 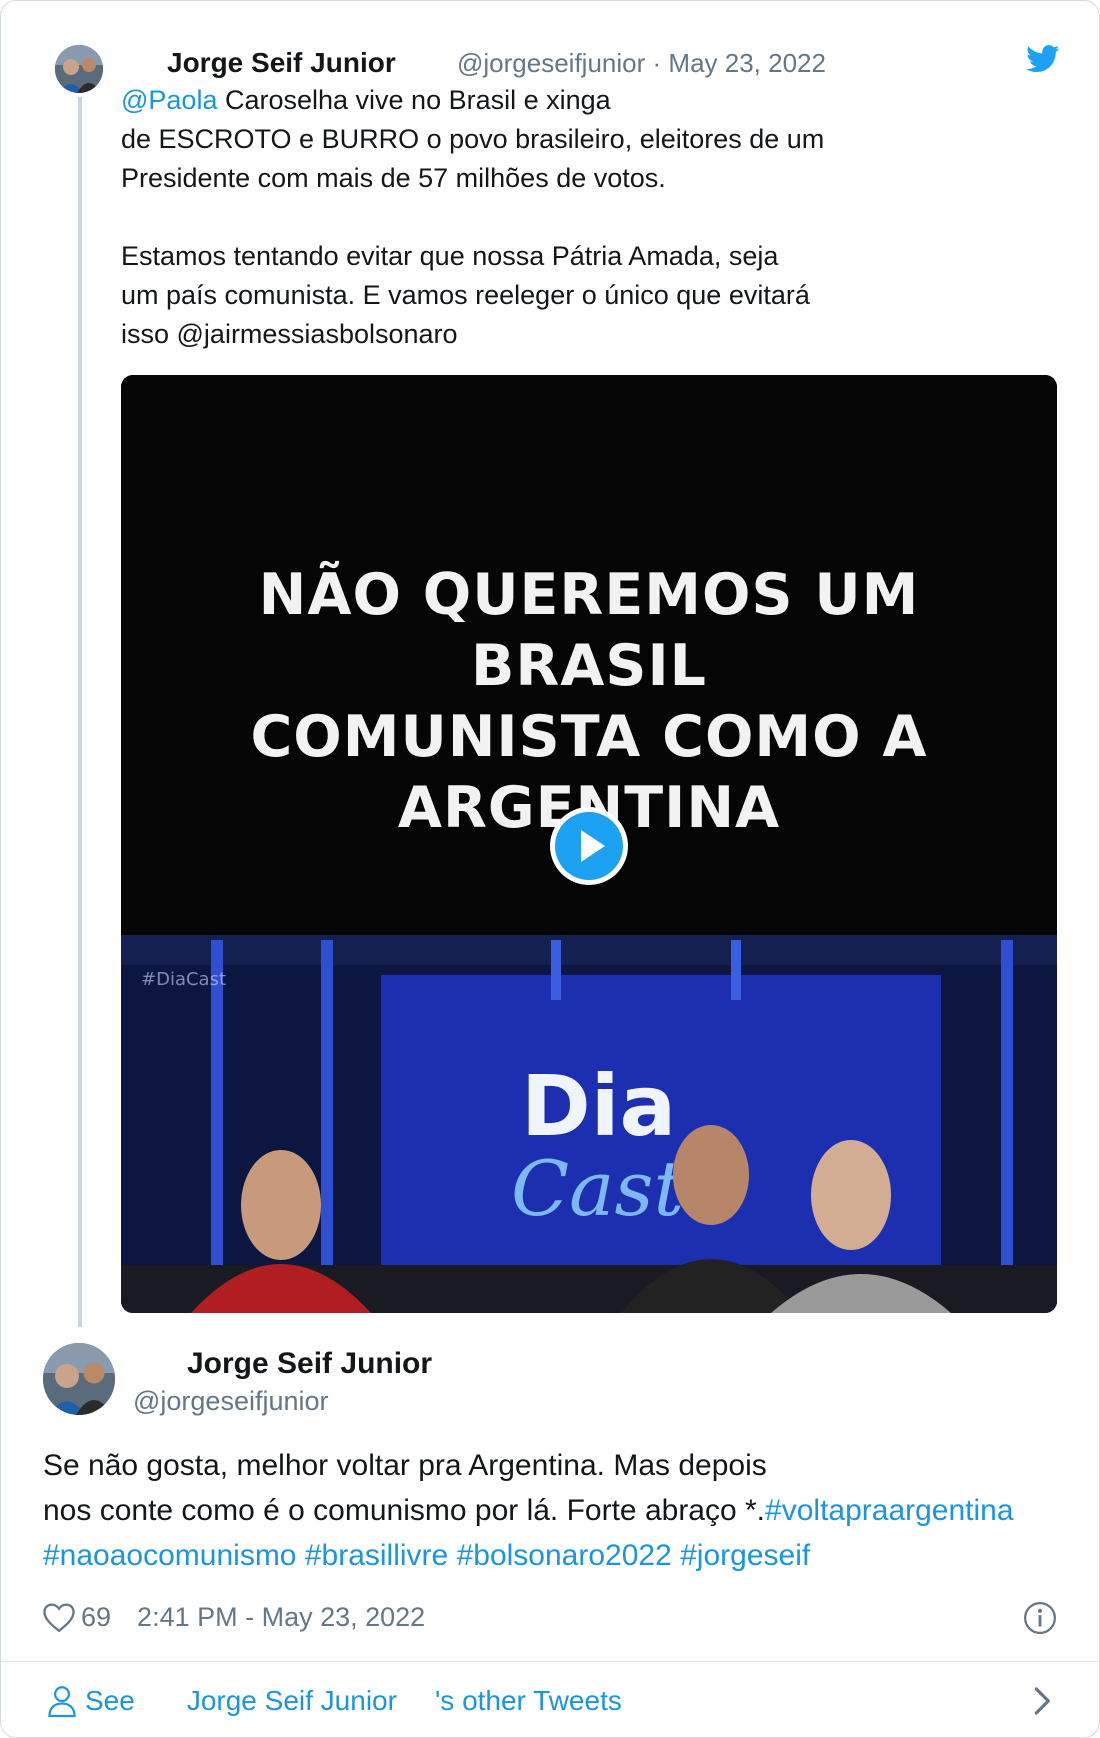 I want to click on hashtag-link: #voltapraargentina, so click(x=889, y=1510).